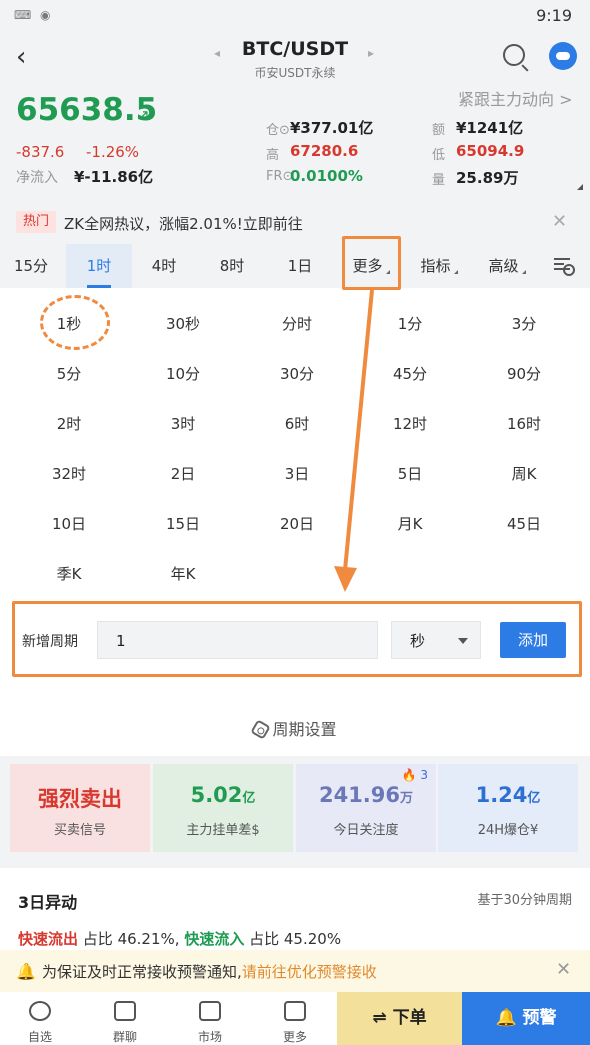 Image resolution: width=590 pixels, height=1045 pixels. Describe the element at coordinates (295, 728) in the screenshot. I see `period-setting-link: 周期设置` at that location.